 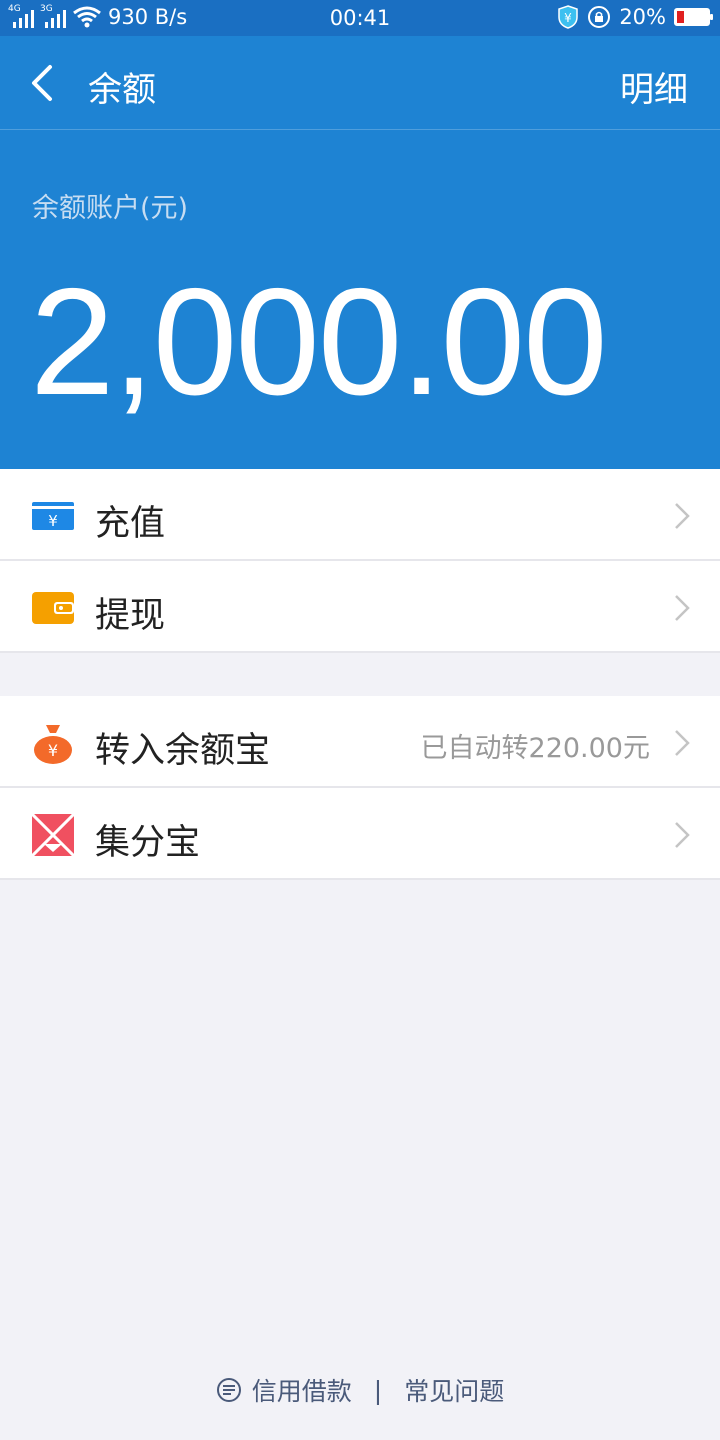 I want to click on recharge-card-icon: ¥, so click(x=53, y=516).